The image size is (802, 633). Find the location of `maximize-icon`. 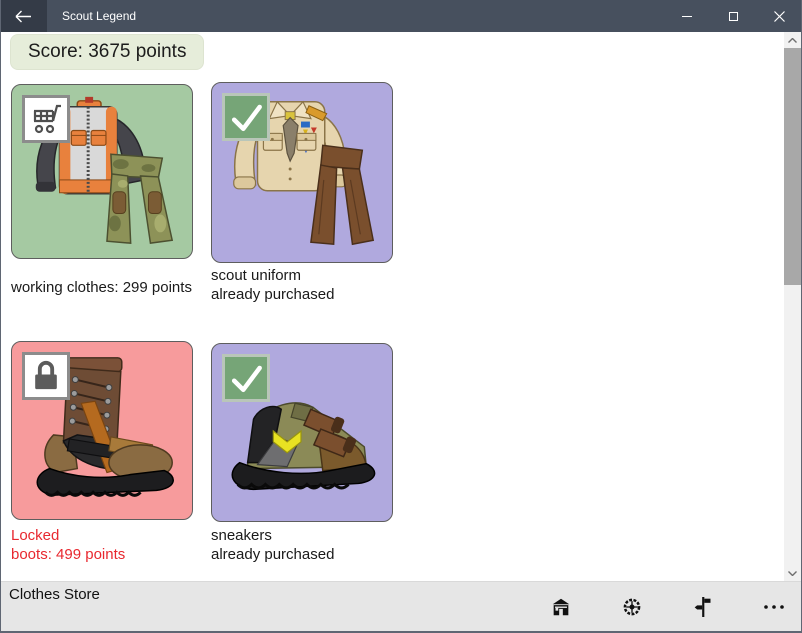

maximize-icon is located at coordinates (733, 16).